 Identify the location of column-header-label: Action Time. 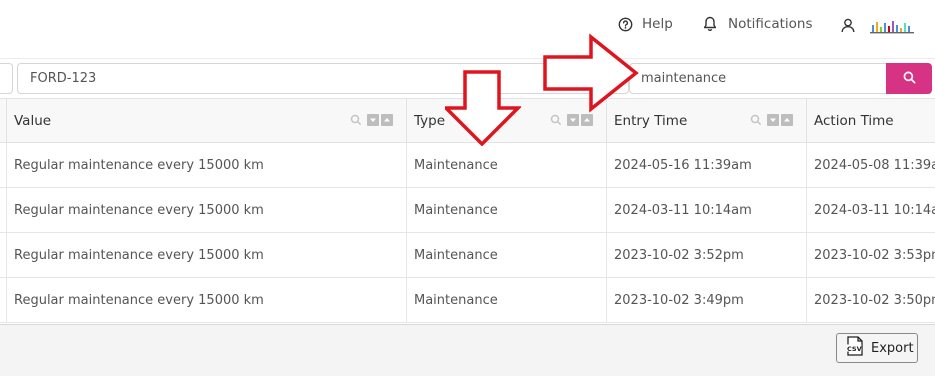
(854, 121).